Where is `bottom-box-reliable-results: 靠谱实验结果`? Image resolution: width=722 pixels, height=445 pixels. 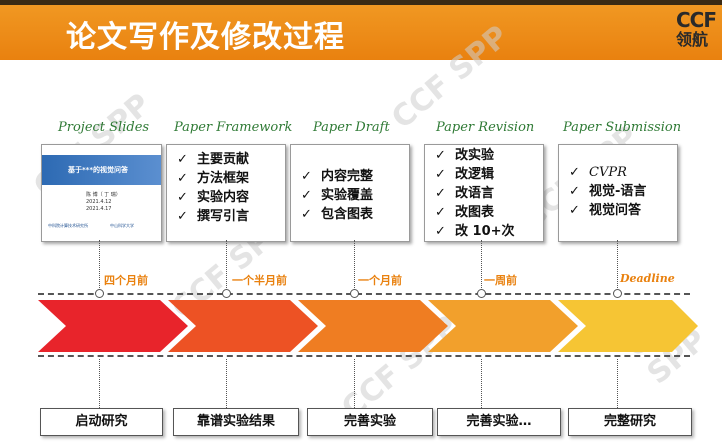 bottom-box-reliable-results: 靠谱实验结果 is located at coordinates (236, 422).